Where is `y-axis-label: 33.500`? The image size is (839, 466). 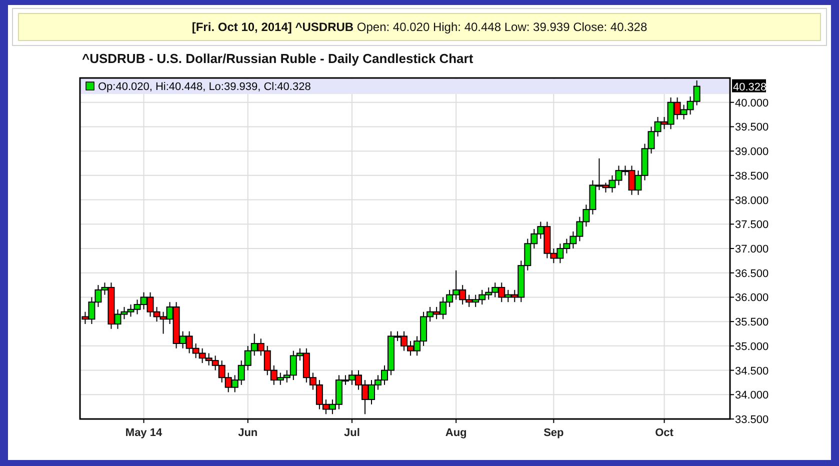 y-axis-label: 33.500 is located at coordinates (752, 420).